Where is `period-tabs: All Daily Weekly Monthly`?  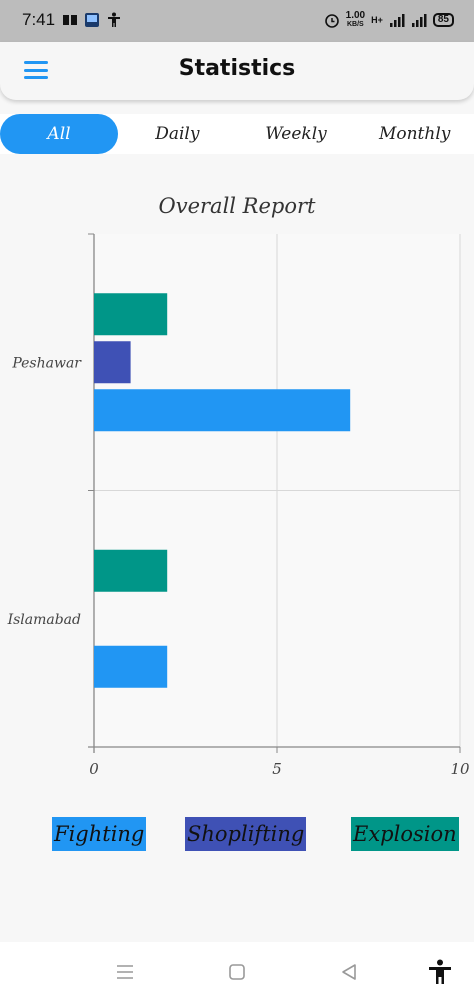 period-tabs: All Daily Weekly Monthly is located at coordinates (237, 134).